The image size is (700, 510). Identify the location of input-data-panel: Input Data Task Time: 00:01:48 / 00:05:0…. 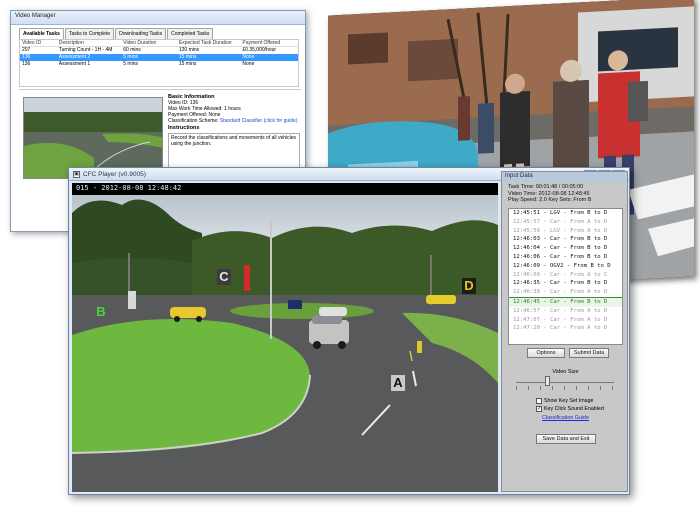
(564, 331).